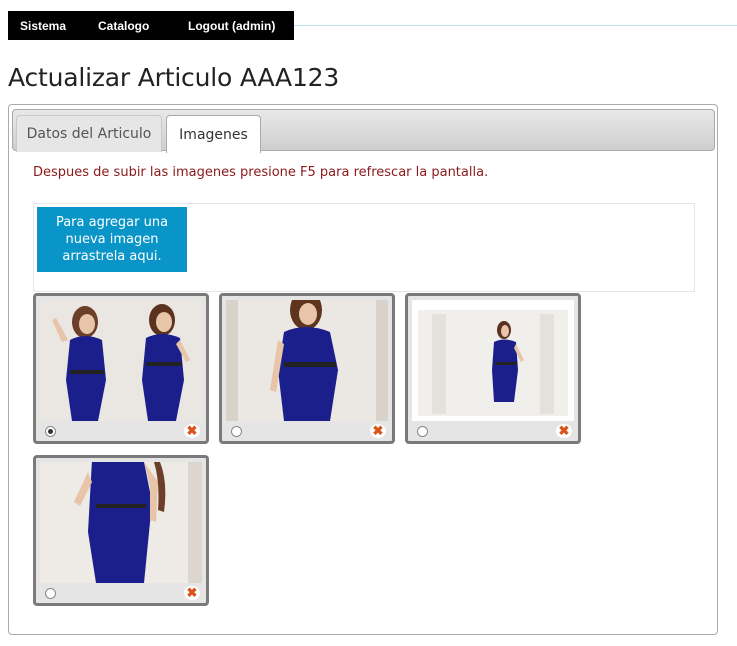 The height and width of the screenshot is (646, 737). What do you see at coordinates (43, 26) in the screenshot?
I see `nav-item-sistema: Sistema` at bounding box center [43, 26].